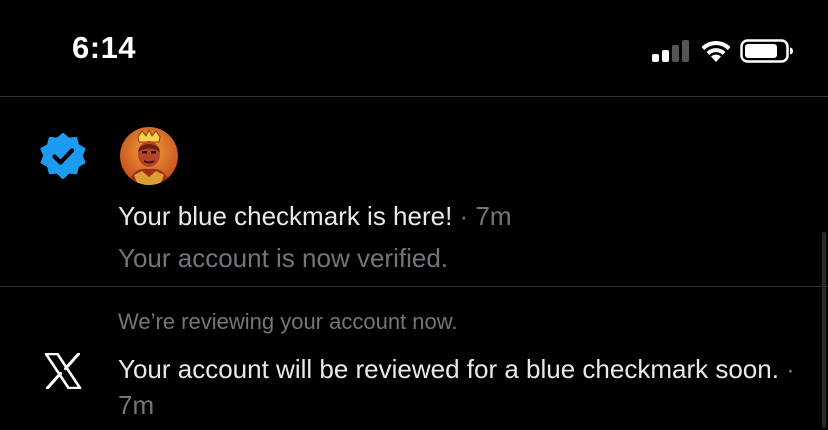  I want to click on notification-title: Your blue checkmark is here! · 7m, so click(315, 216).